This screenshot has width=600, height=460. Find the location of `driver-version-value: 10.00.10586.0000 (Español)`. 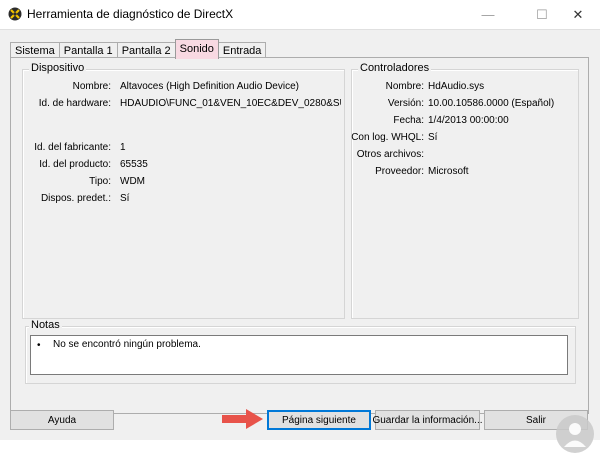

driver-version-value: 10.00.10586.0000 (Español) is located at coordinates (491, 103).